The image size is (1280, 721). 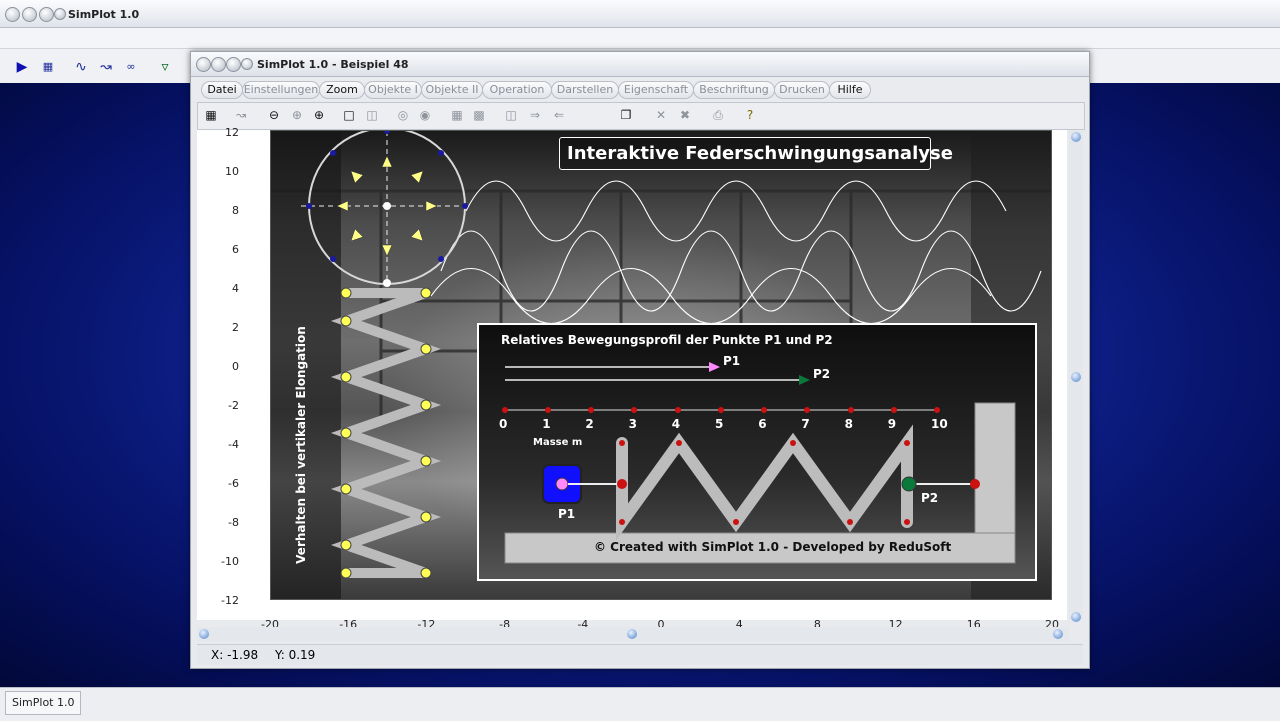 What do you see at coordinates (822, 374) in the screenshot?
I see `p2-arrow-label: P2` at bounding box center [822, 374].